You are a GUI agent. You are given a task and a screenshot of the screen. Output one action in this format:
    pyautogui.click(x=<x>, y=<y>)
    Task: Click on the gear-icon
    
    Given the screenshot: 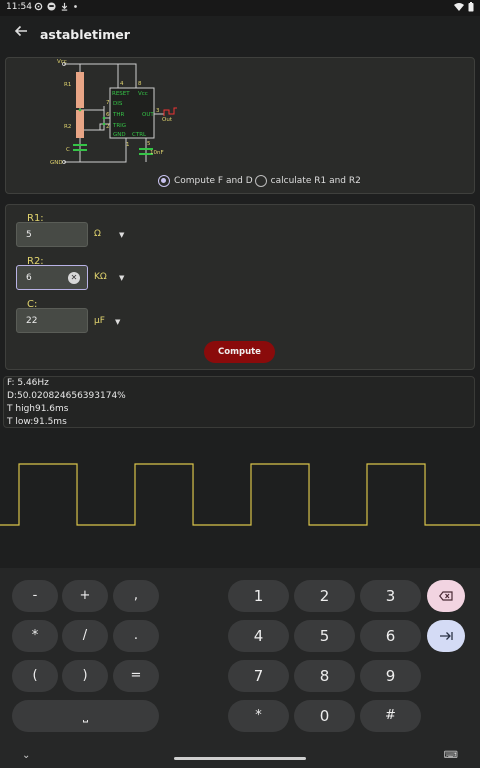 What is the action you would take?
    pyautogui.click(x=38, y=6)
    